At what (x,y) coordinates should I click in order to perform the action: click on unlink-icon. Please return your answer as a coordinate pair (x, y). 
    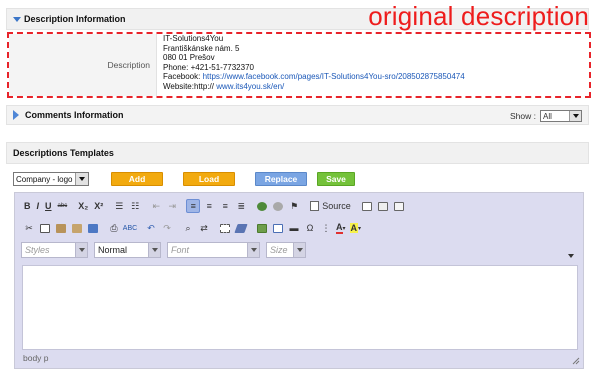
    Looking at the image, I should click on (278, 206).